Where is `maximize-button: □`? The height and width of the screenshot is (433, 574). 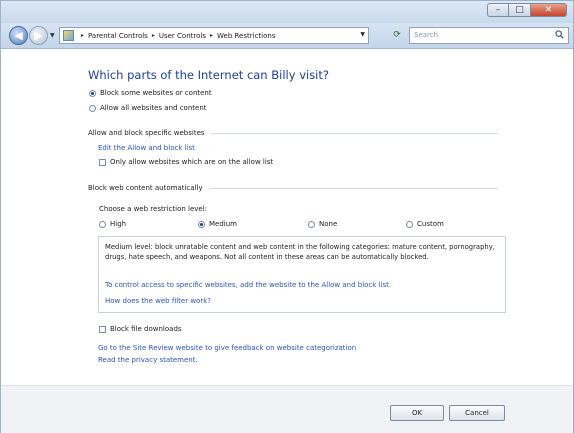
maximize-button: □ is located at coordinates (520, 10).